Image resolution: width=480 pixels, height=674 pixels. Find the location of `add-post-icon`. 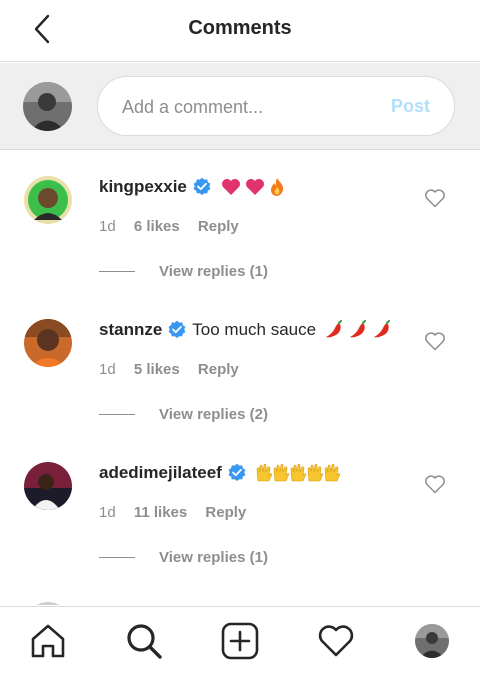

add-post-icon is located at coordinates (240, 641).